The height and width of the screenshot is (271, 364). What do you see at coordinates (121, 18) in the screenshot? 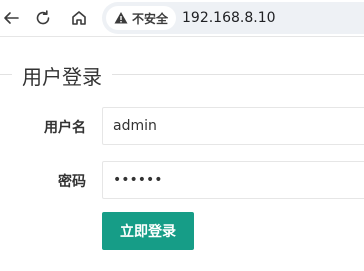
I see `warning-icon` at bounding box center [121, 18].